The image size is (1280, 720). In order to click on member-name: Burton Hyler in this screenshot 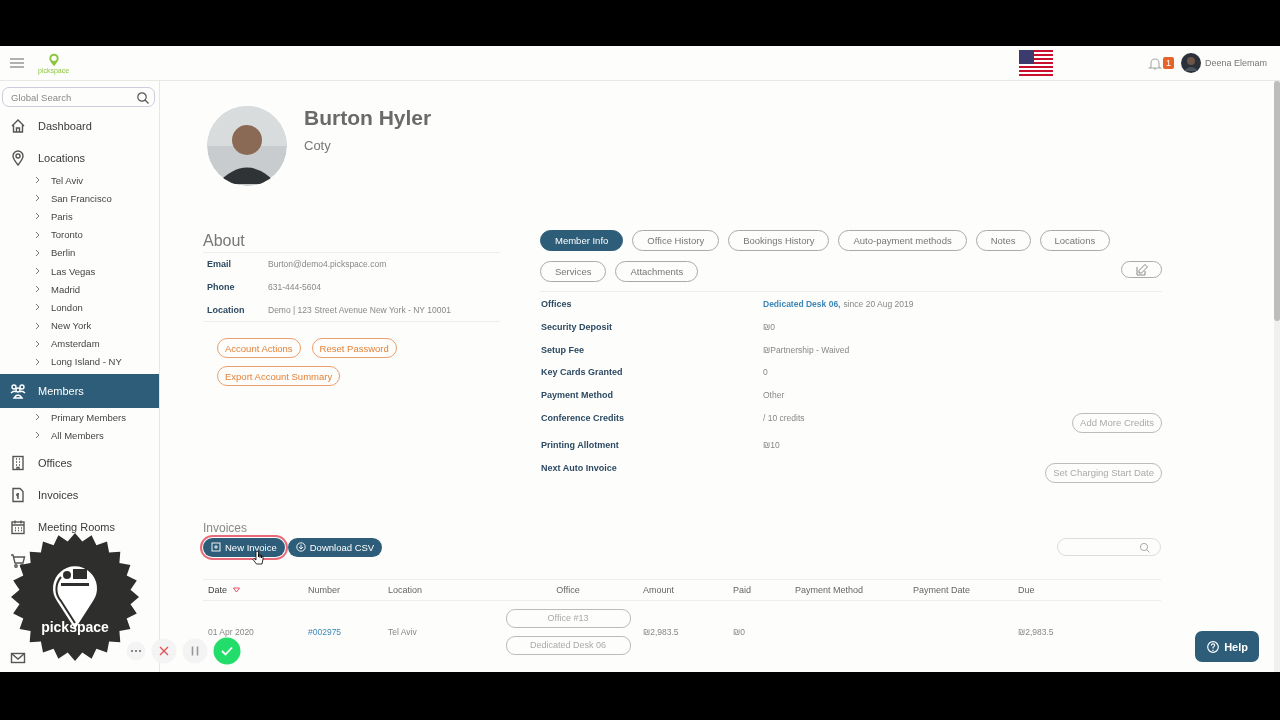, I will do `click(368, 118)`.